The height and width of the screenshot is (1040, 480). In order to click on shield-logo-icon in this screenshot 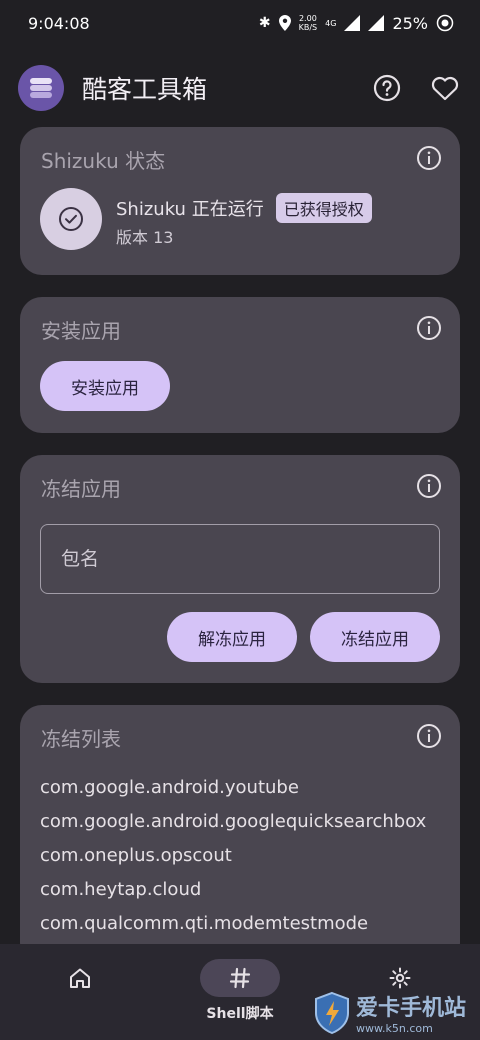, I will do `click(332, 1012)`.